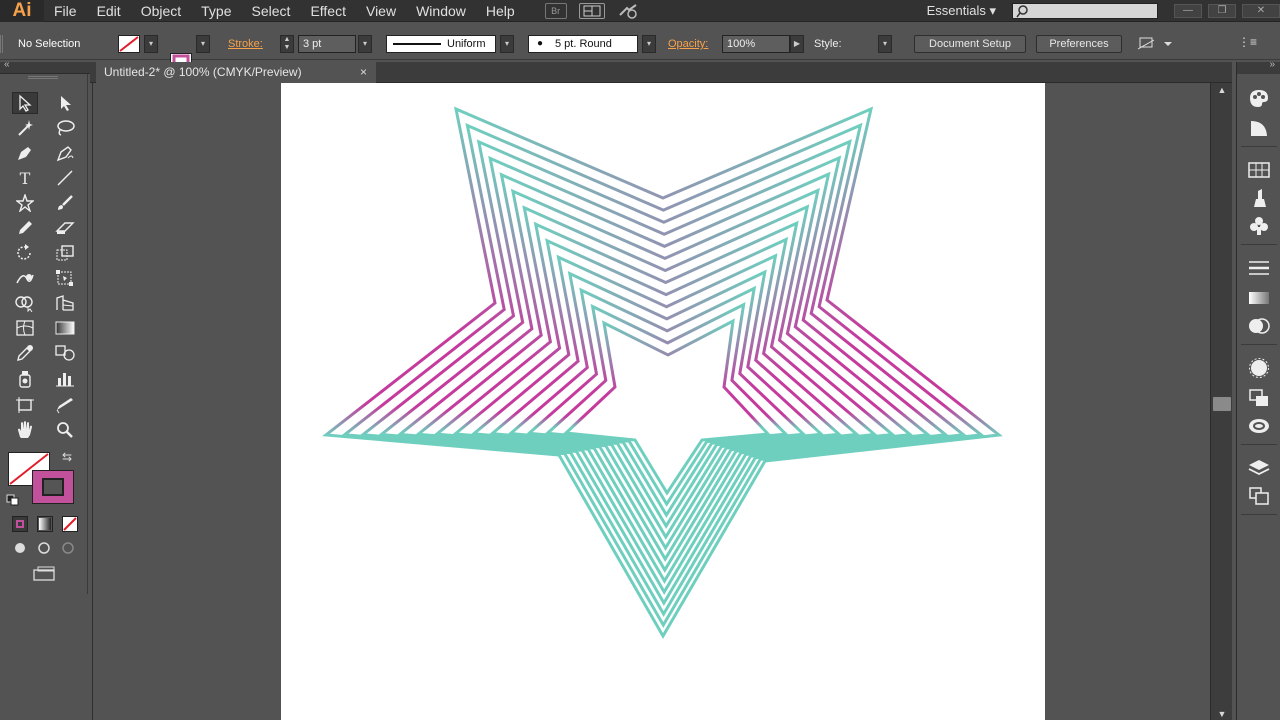 Image resolution: width=1280 pixels, height=720 pixels. I want to click on symbol-sprayer-tool-icon, so click(25, 379).